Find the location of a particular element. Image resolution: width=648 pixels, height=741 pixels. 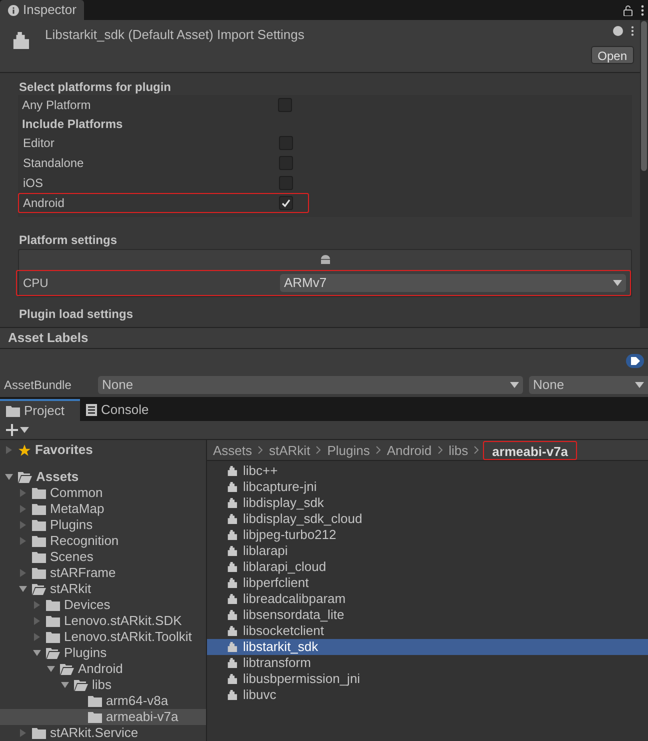

header-title: Libstarkit_sdk (Default Asset) Import Settings is located at coordinates (174, 34).